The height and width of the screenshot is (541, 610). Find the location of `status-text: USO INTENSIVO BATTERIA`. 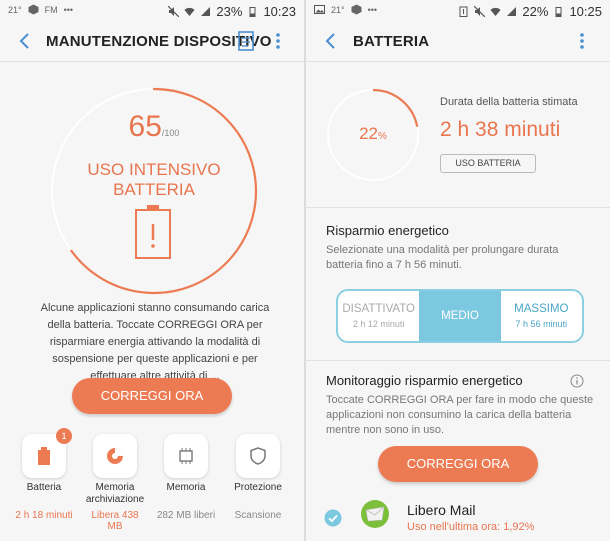

status-text: USO INTENSIVO BATTERIA is located at coordinates (154, 180).